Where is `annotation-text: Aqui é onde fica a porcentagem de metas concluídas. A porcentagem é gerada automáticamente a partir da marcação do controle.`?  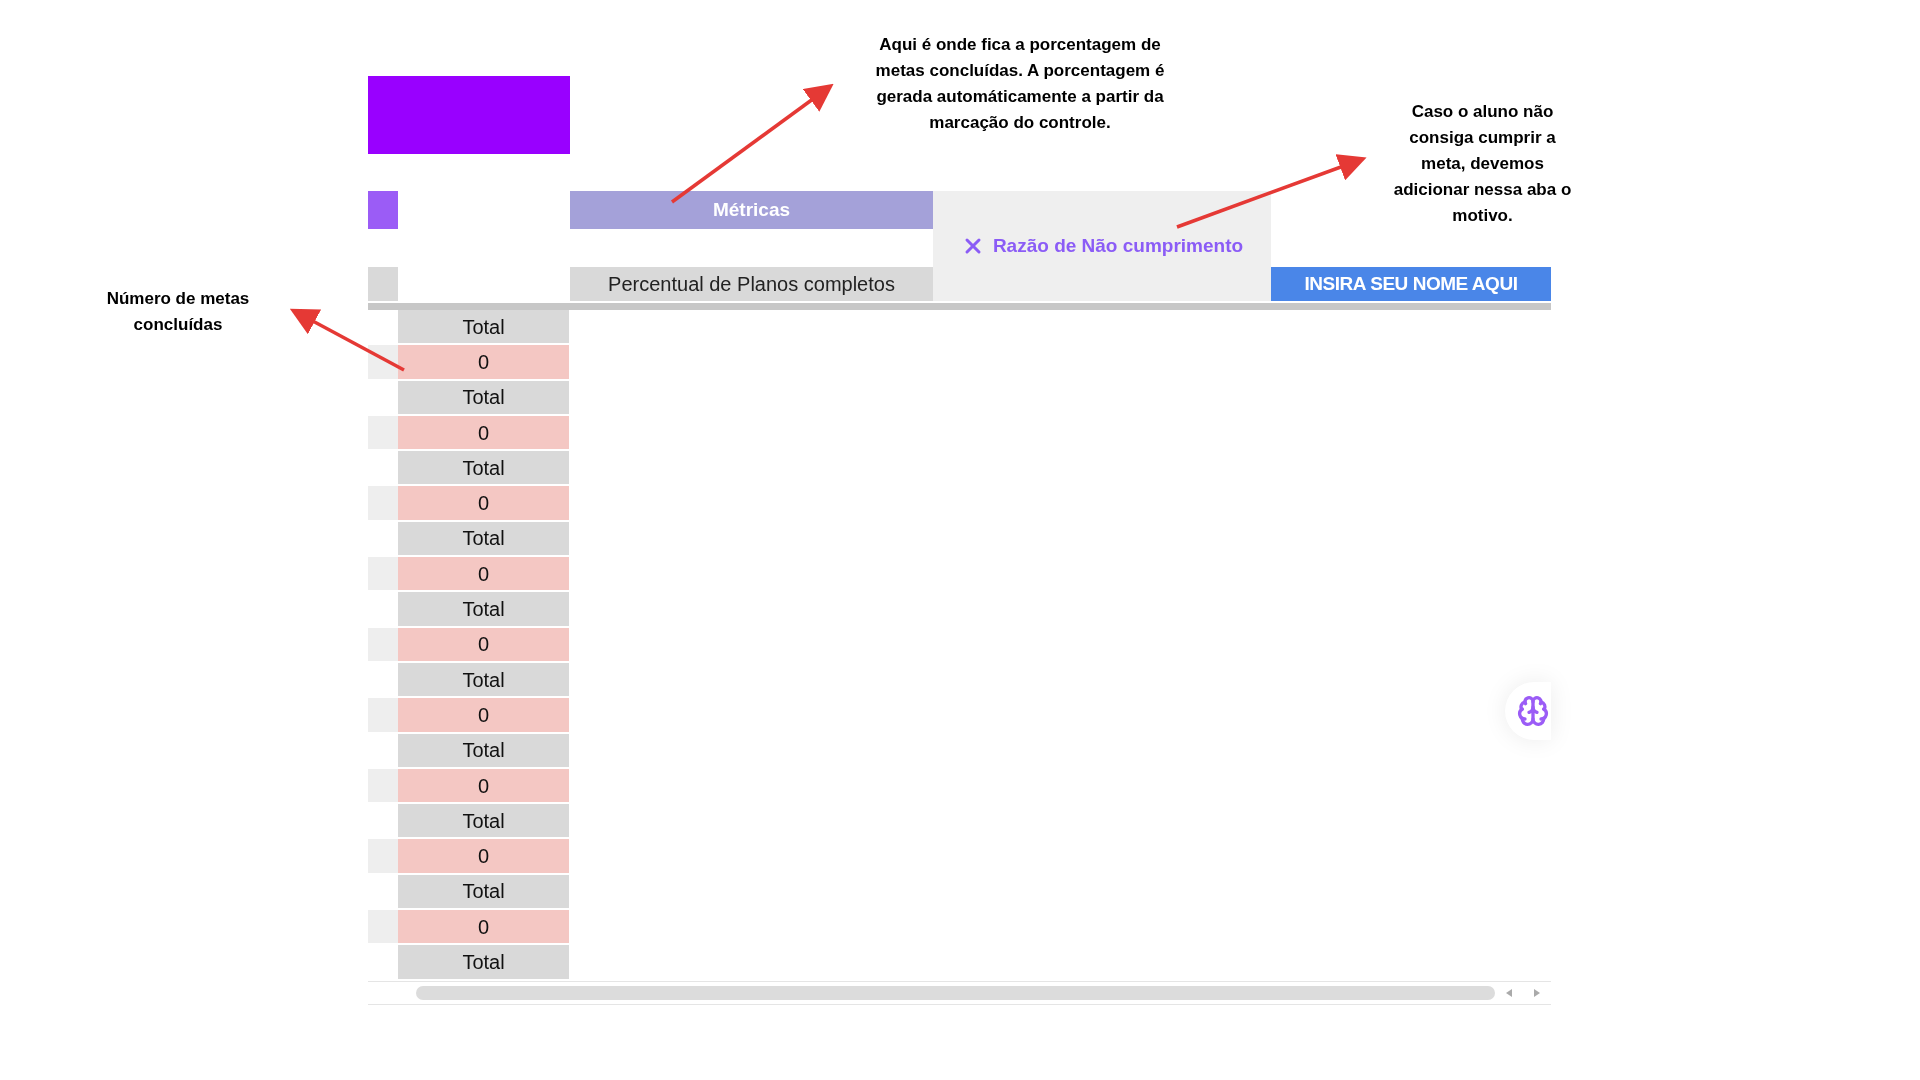 annotation-text: Aqui é onde fica a porcentagem de metas concluídas. A porcentagem é gerada automáticamente a partir da marcação do controle. is located at coordinates (1020, 84).